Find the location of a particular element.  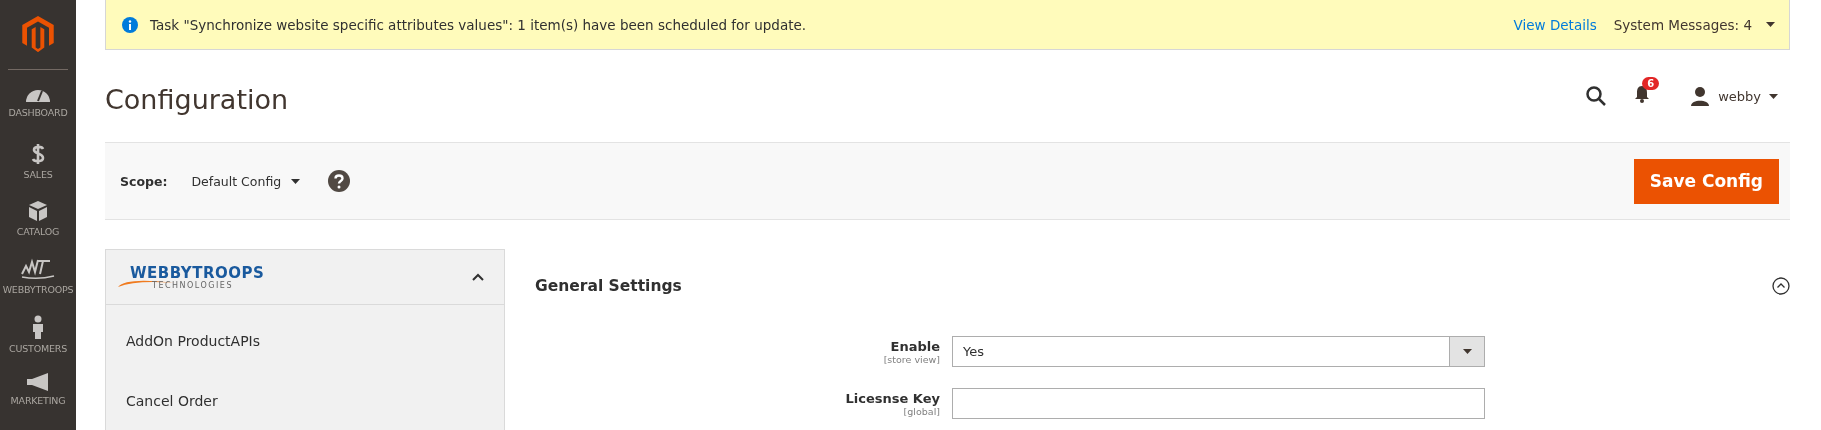

nav-item: DASHBOARD is located at coordinates (38, 114).